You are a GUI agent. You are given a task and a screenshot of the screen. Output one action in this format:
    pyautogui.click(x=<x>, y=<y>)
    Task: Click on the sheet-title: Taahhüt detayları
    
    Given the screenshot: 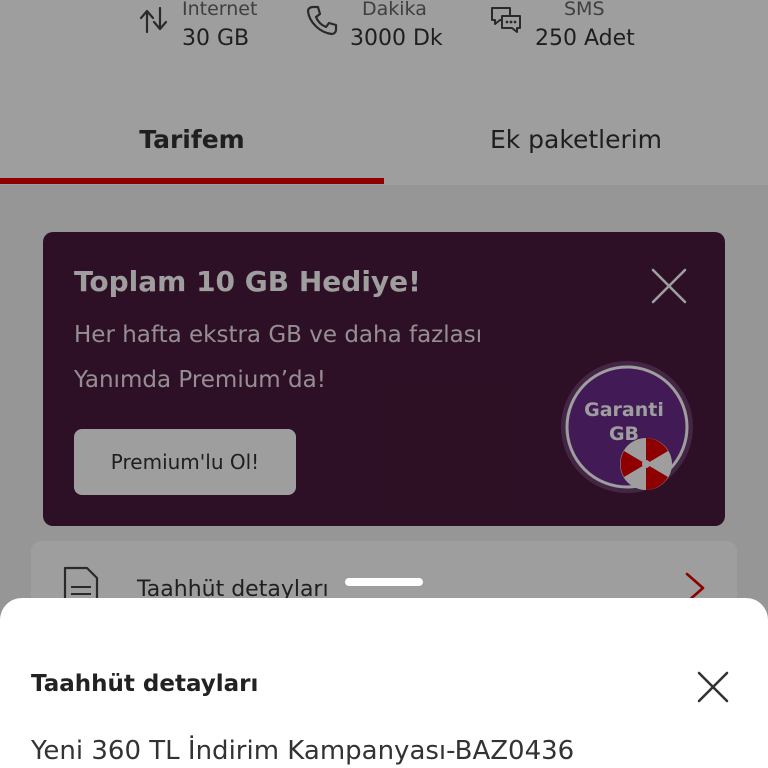 What is the action you would take?
    pyautogui.click(x=145, y=684)
    